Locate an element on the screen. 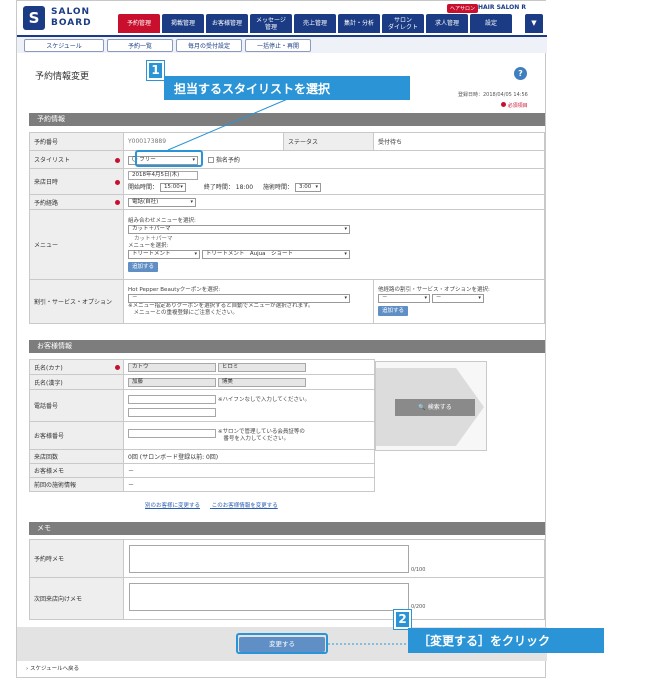 This screenshot has width=670, height=678. callout-2-number: 2 is located at coordinates (402, 619).